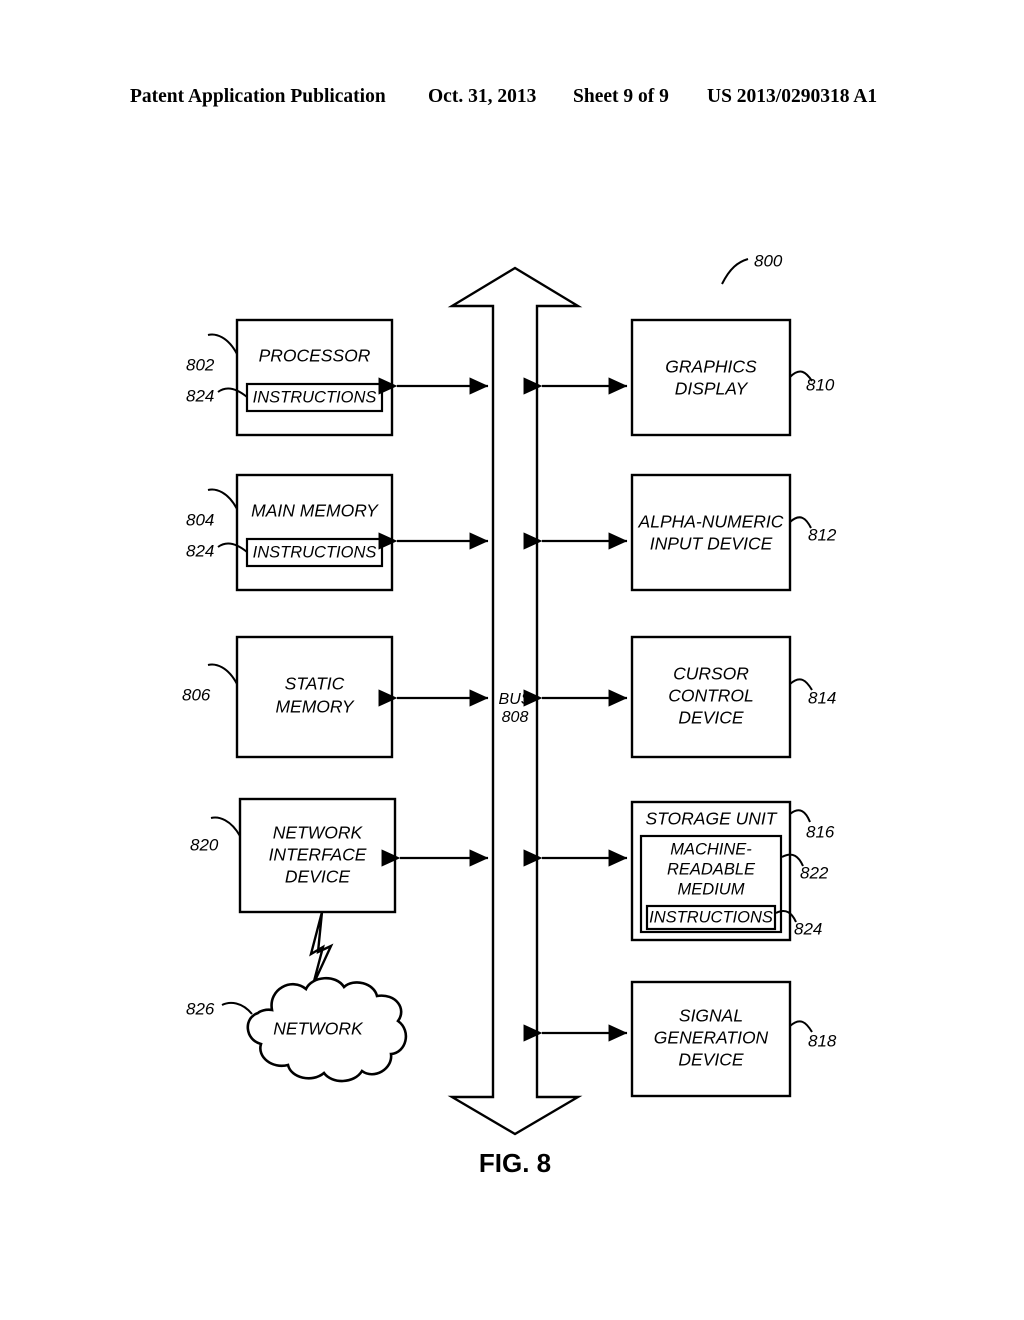 Image resolution: width=1024 pixels, height=1320 pixels. I want to click on network-interface-label-line3: DEVICE, so click(317, 877).